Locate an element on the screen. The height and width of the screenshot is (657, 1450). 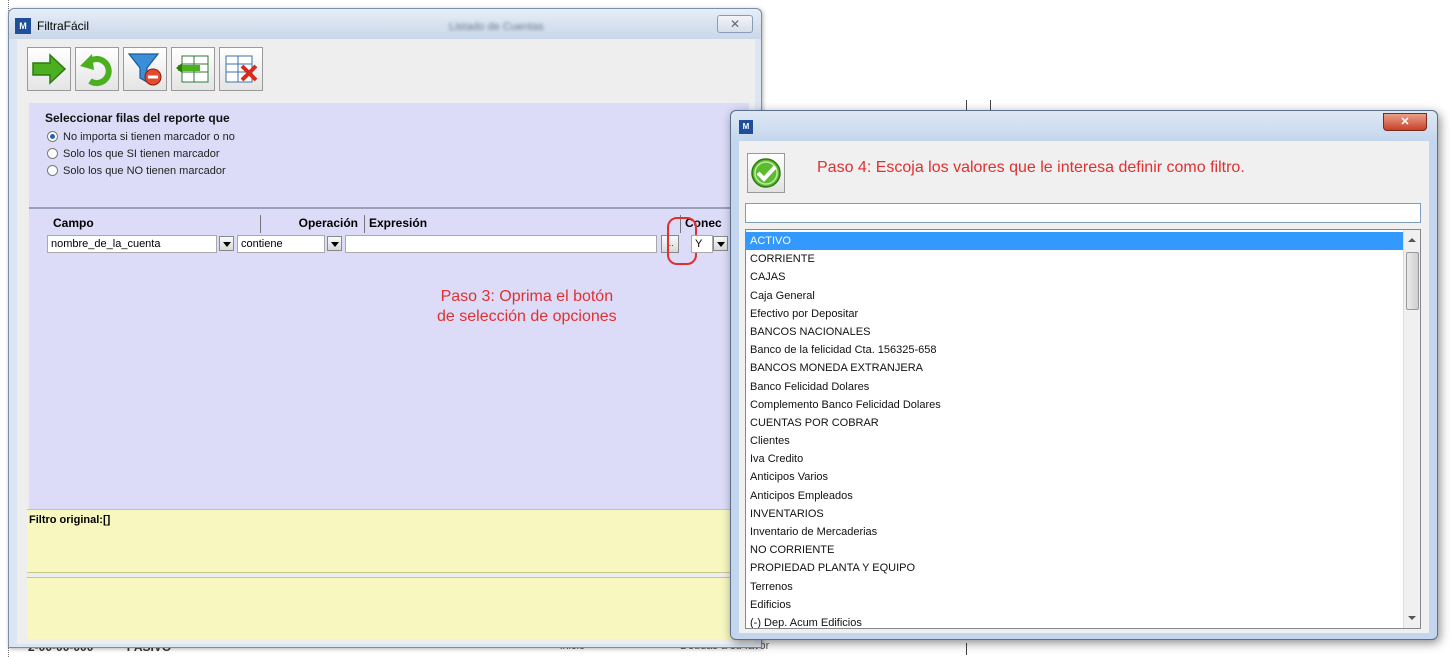
list-item: CAJAS is located at coordinates (1076, 277).